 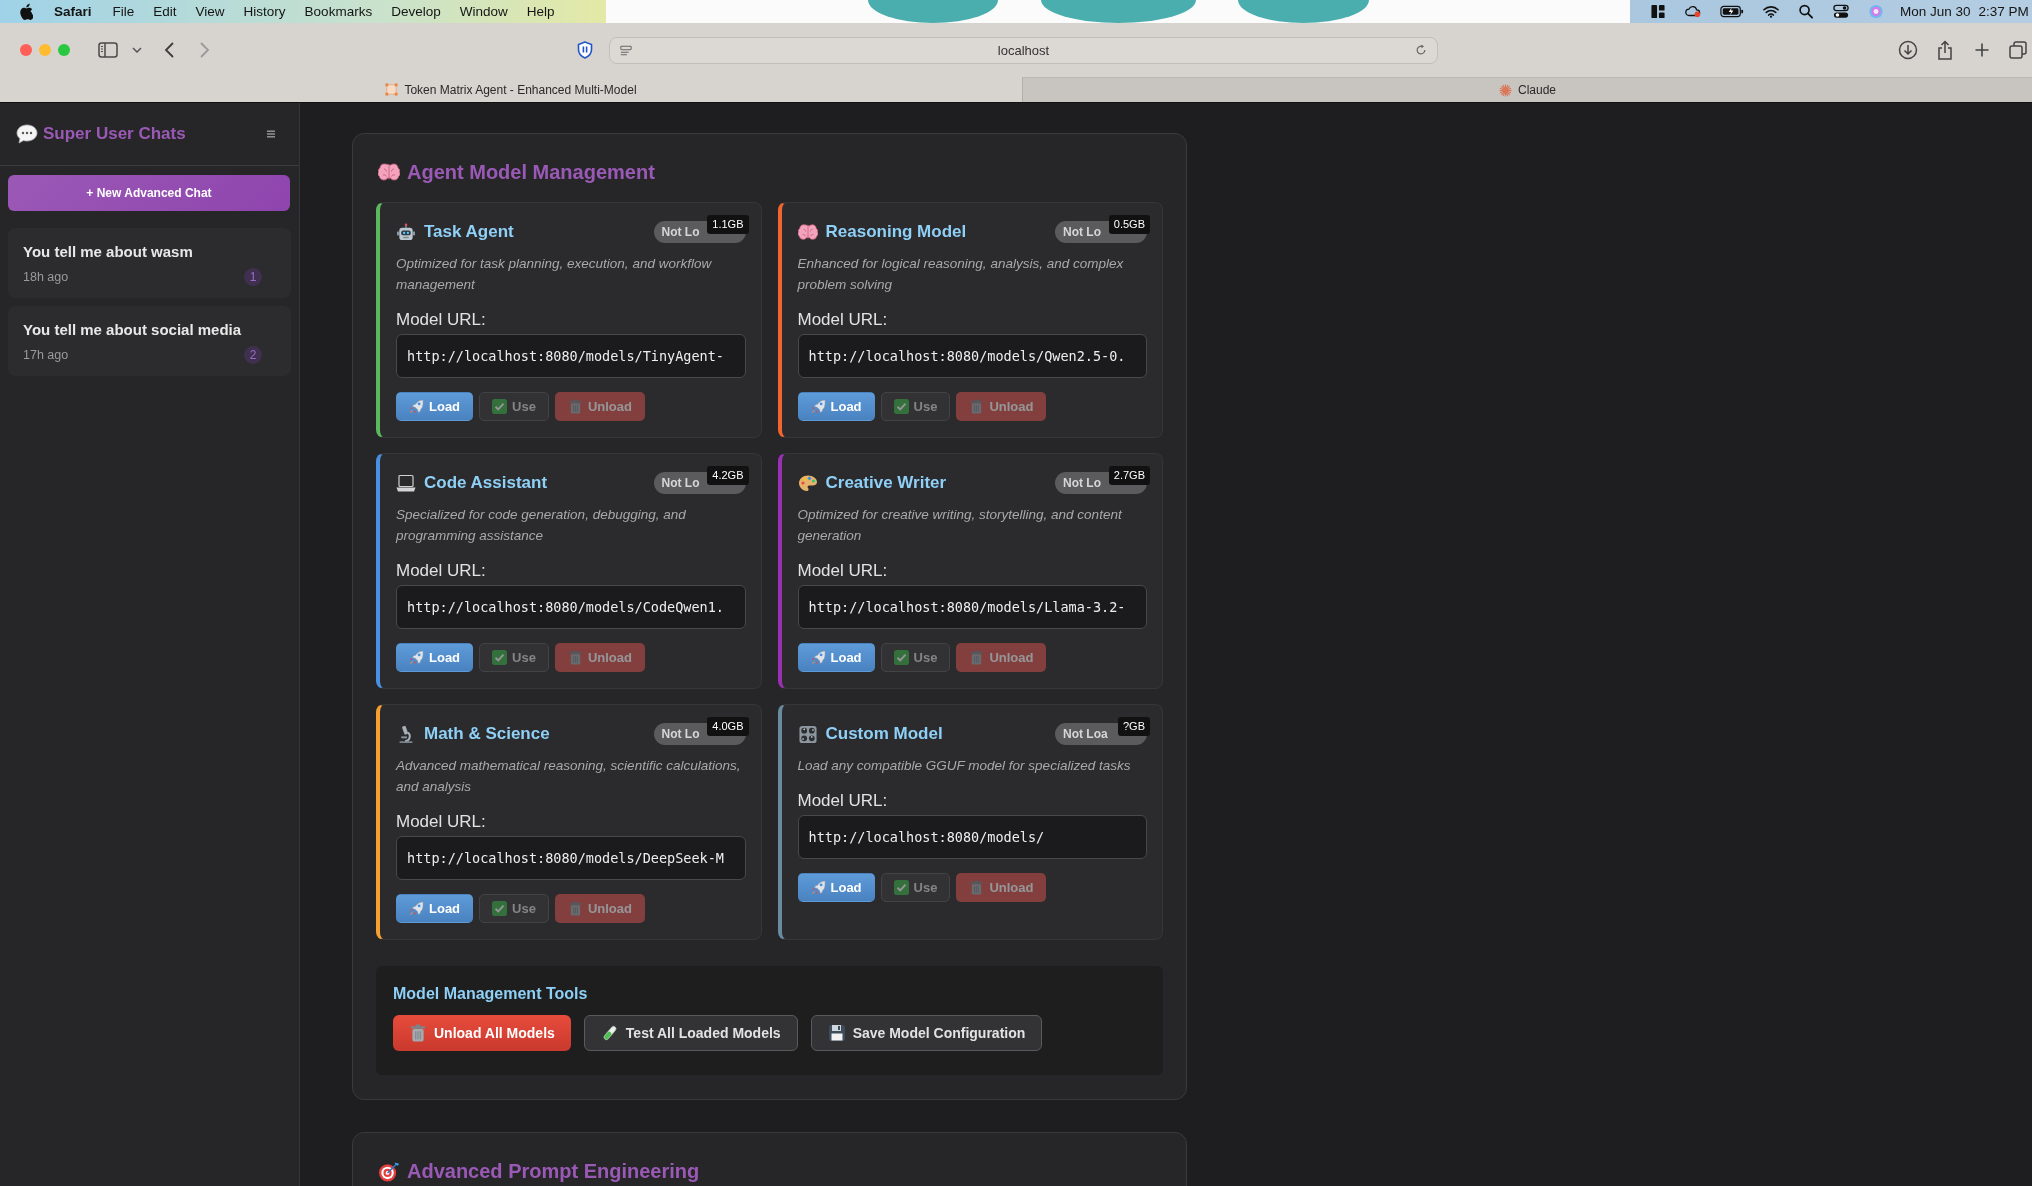 I want to click on model-name: Creative Writer, so click(x=886, y=483).